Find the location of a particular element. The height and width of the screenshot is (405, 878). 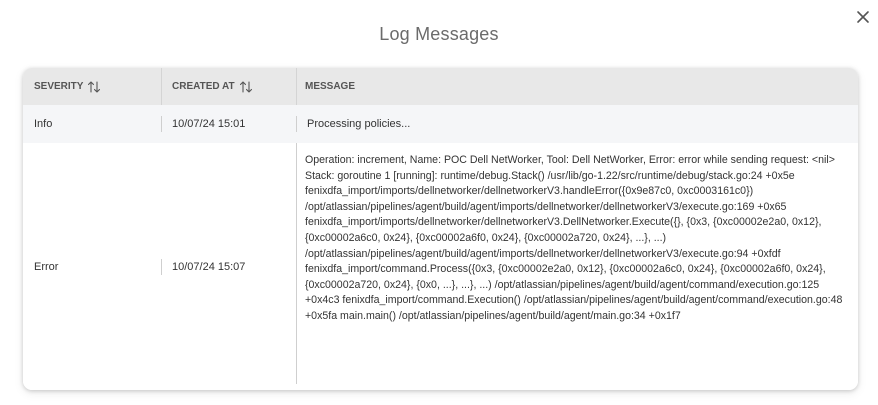

dialog-title: Log Messages is located at coordinates (439, 34).